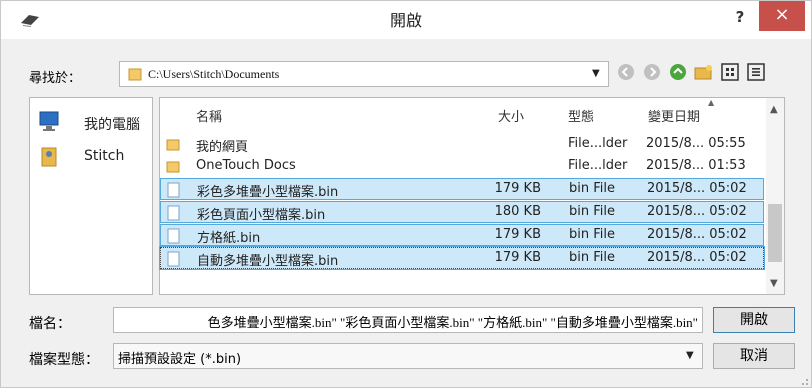 This screenshot has height=388, width=812. I want to click on view-details-icon, so click(756, 74).